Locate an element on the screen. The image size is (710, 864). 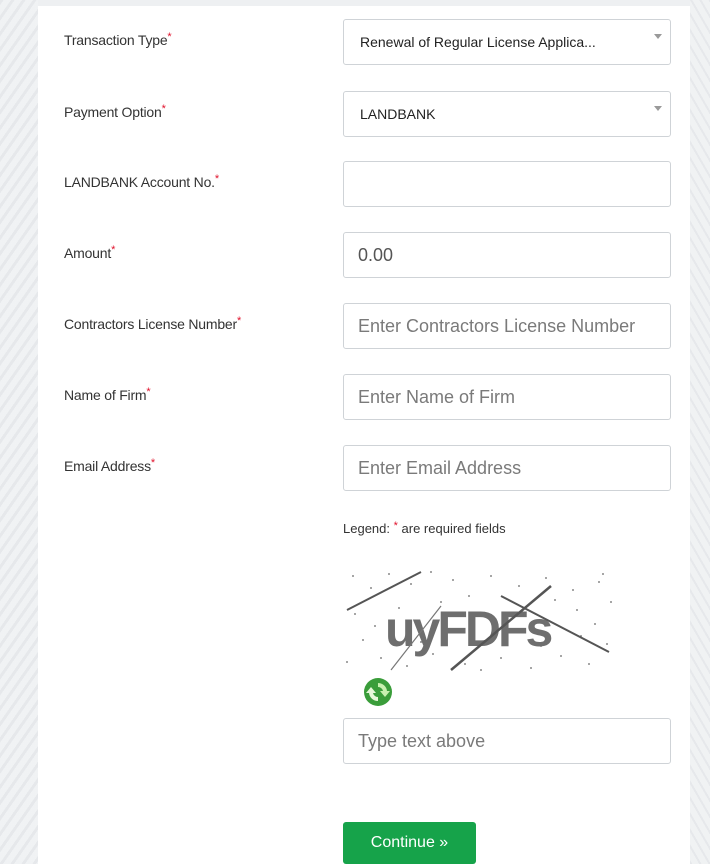
amount-input is located at coordinates (507, 255).